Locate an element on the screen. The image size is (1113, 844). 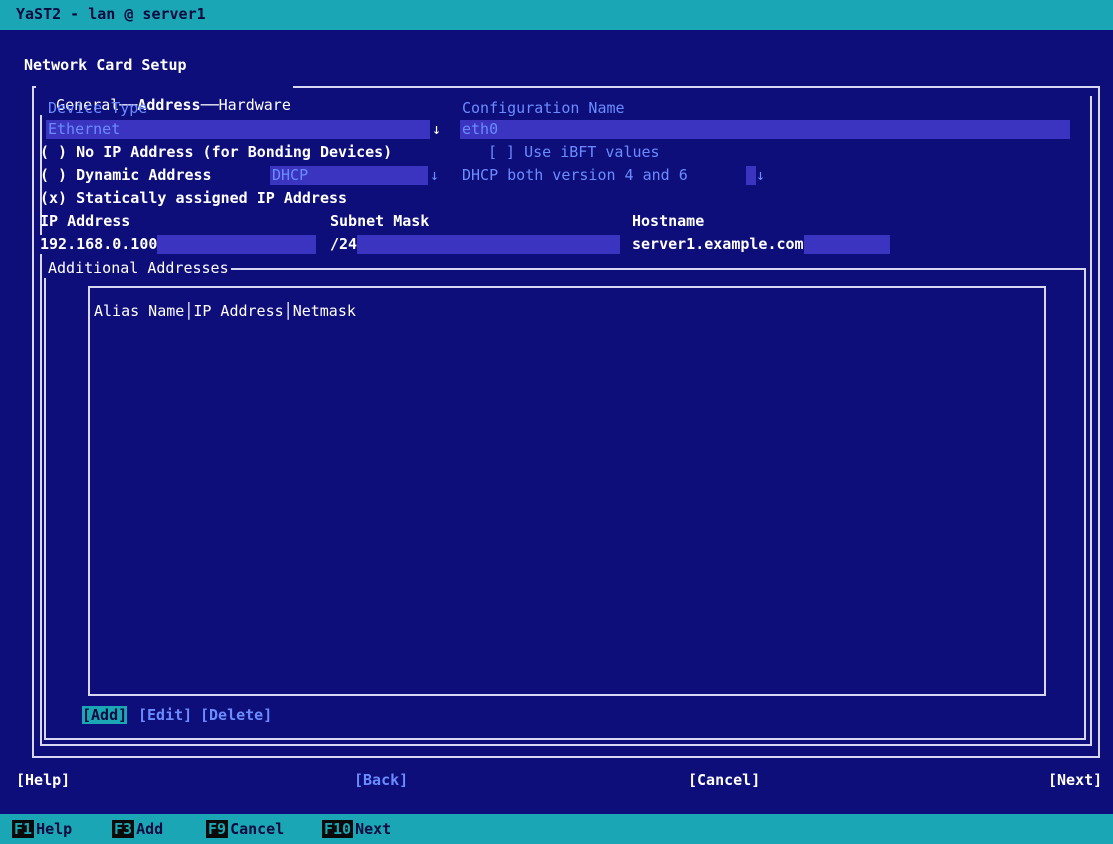
dhcp-version-select: DHCP both version 4 and 6 is located at coordinates (575, 175).